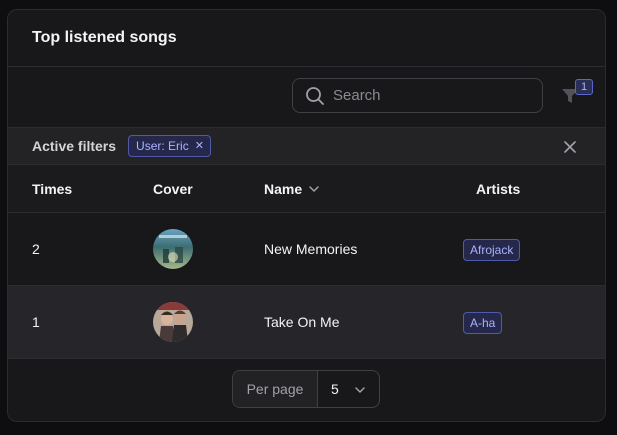 The height and width of the screenshot is (435, 617). I want to click on column-header-cover: Cover, so click(173, 189).